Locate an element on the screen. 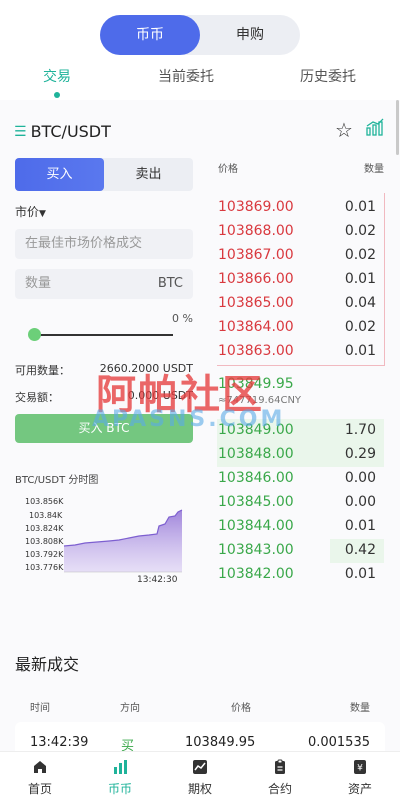 This screenshot has height=801, width=400. watermark-en: APASNS.COM is located at coordinates (189, 419).